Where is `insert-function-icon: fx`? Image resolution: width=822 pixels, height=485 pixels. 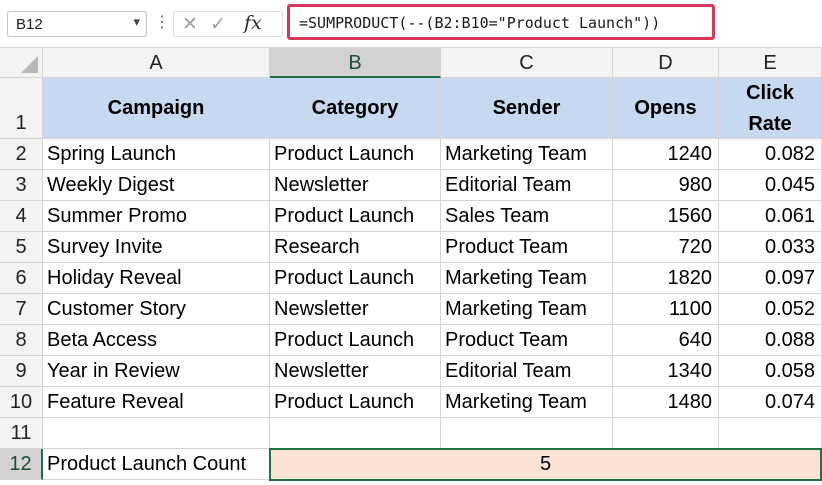 insert-function-icon: fx is located at coordinates (253, 23).